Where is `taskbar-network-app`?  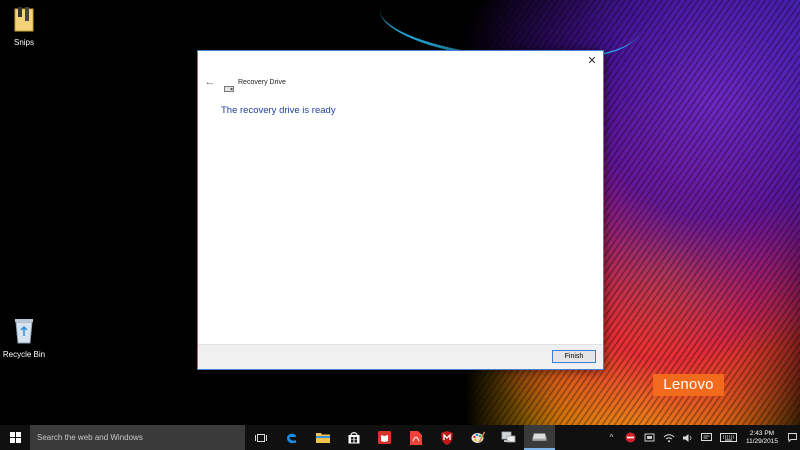
taskbar-network-app is located at coordinates (508, 437).